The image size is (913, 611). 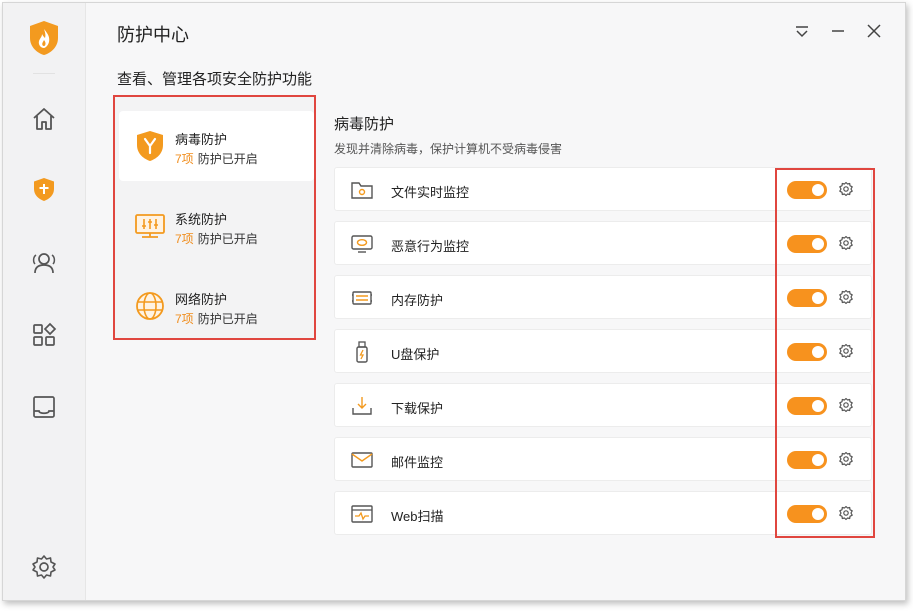 I want to click on system-monitor-icon, so click(x=150, y=226).